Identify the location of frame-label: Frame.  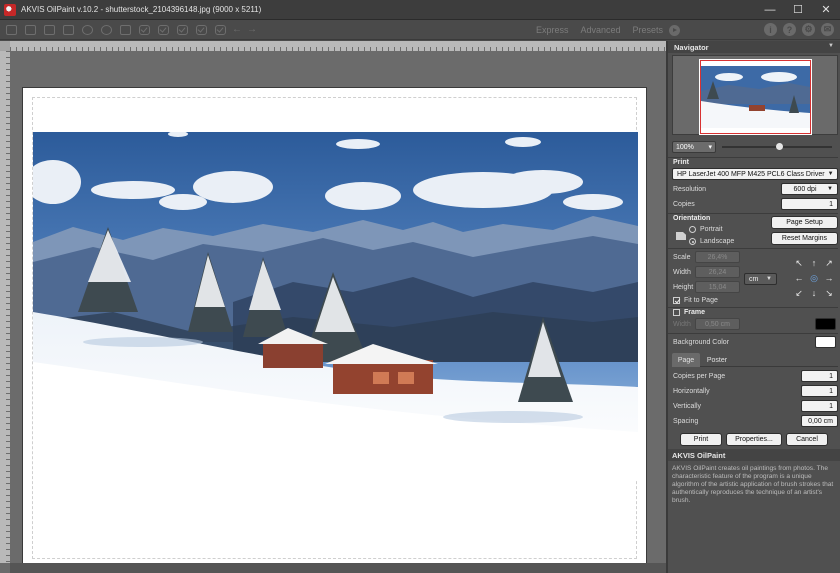
(695, 312).